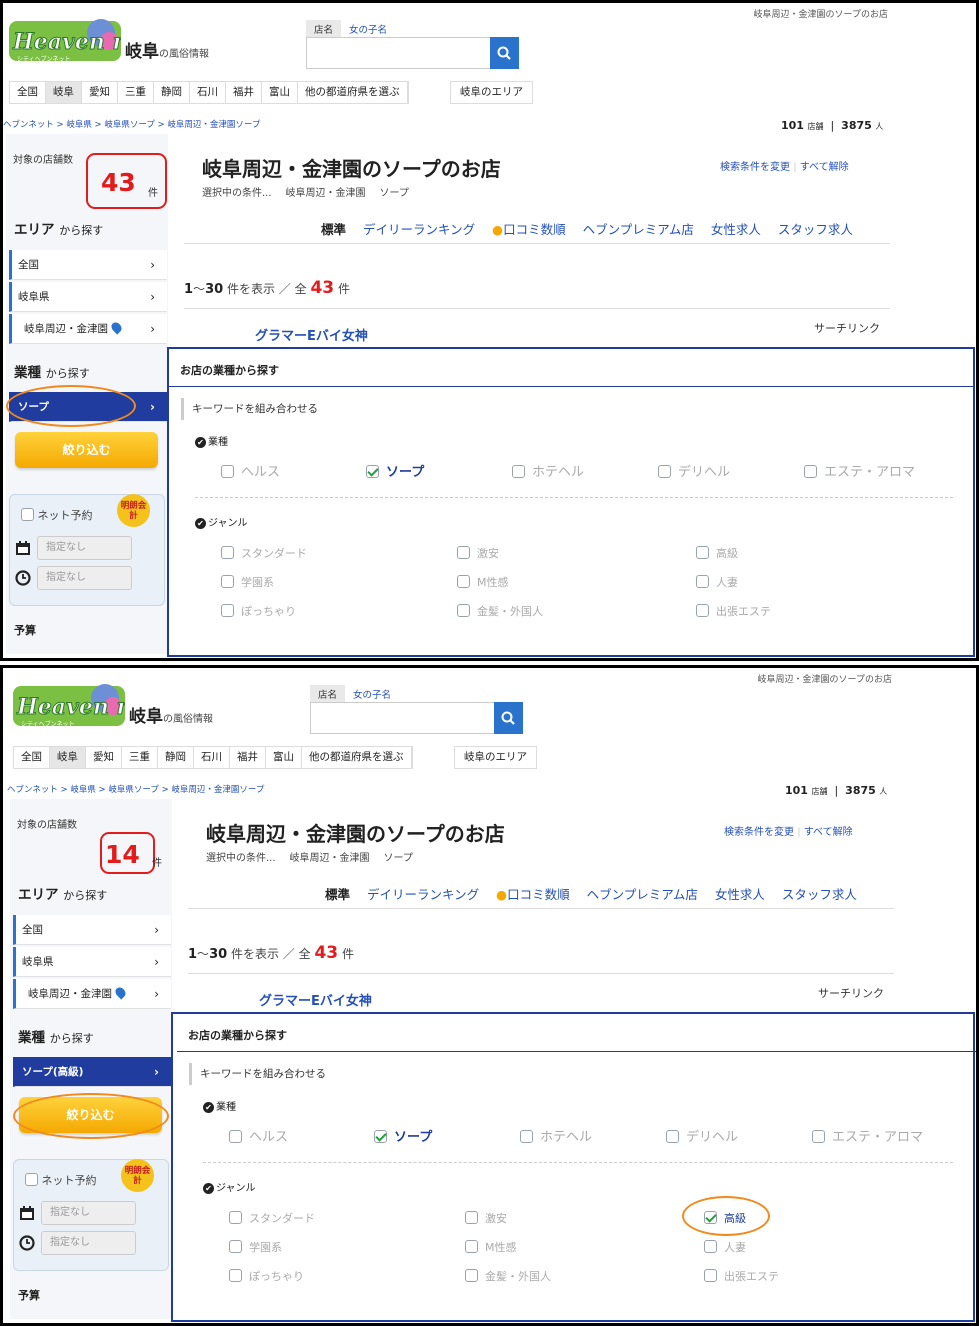 The width and height of the screenshot is (979, 1326). Describe the element at coordinates (504, 53) in the screenshot. I see `search-button` at that location.